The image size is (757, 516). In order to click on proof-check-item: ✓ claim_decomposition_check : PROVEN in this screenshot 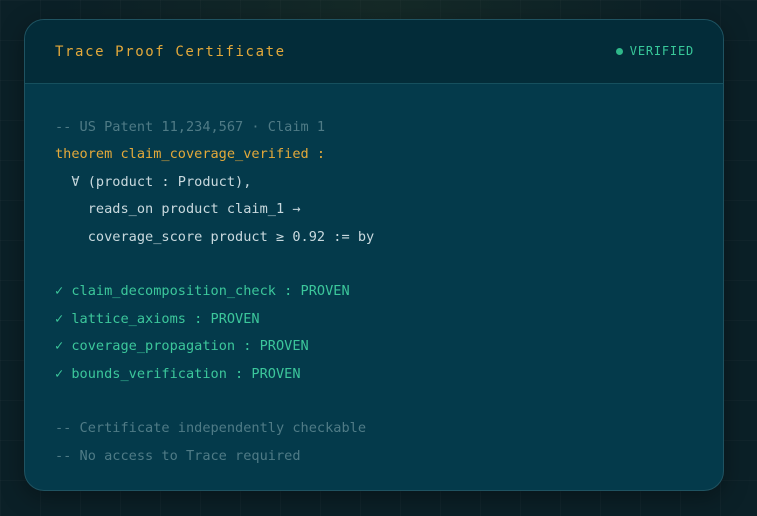, I will do `click(214, 291)`.